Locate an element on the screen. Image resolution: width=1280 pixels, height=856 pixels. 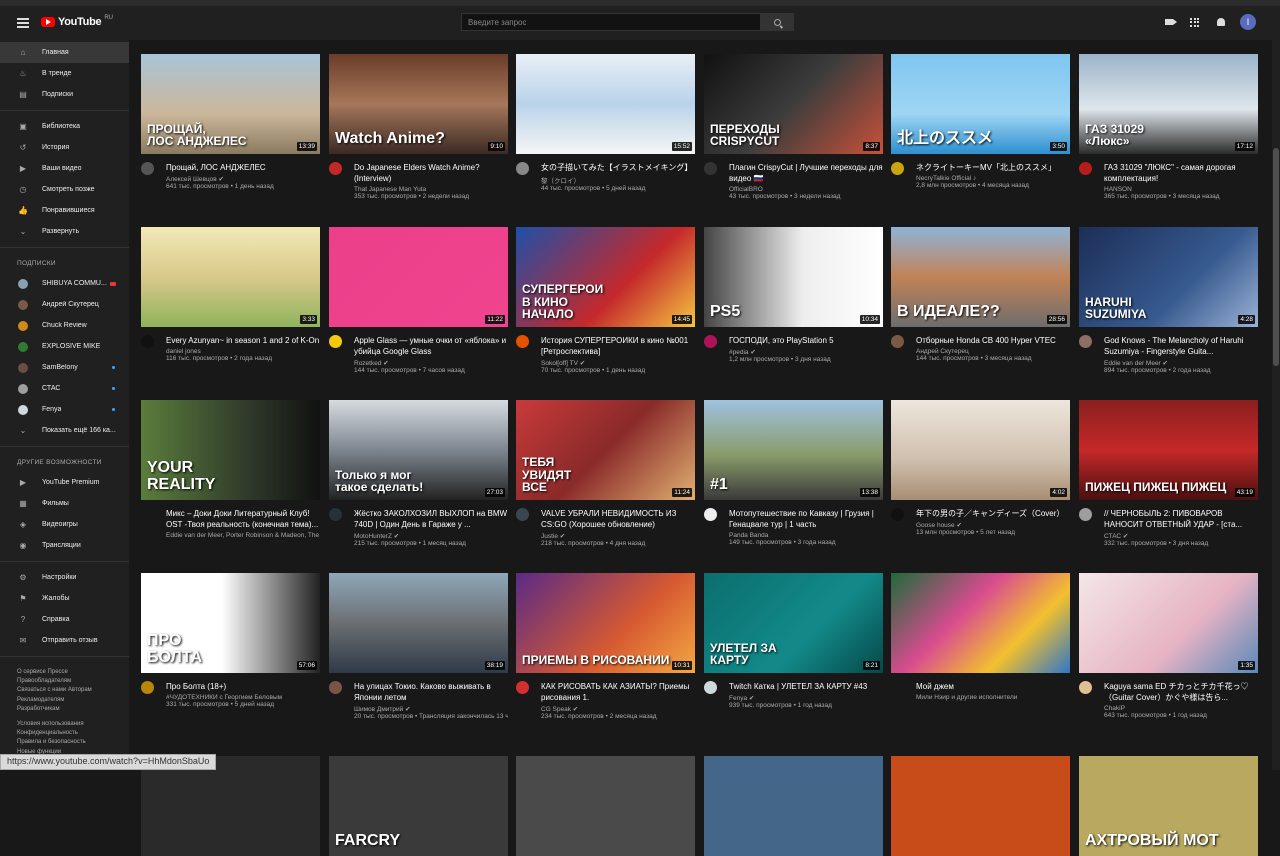
scrollbar-thumb is located at coordinates (1276, 257).